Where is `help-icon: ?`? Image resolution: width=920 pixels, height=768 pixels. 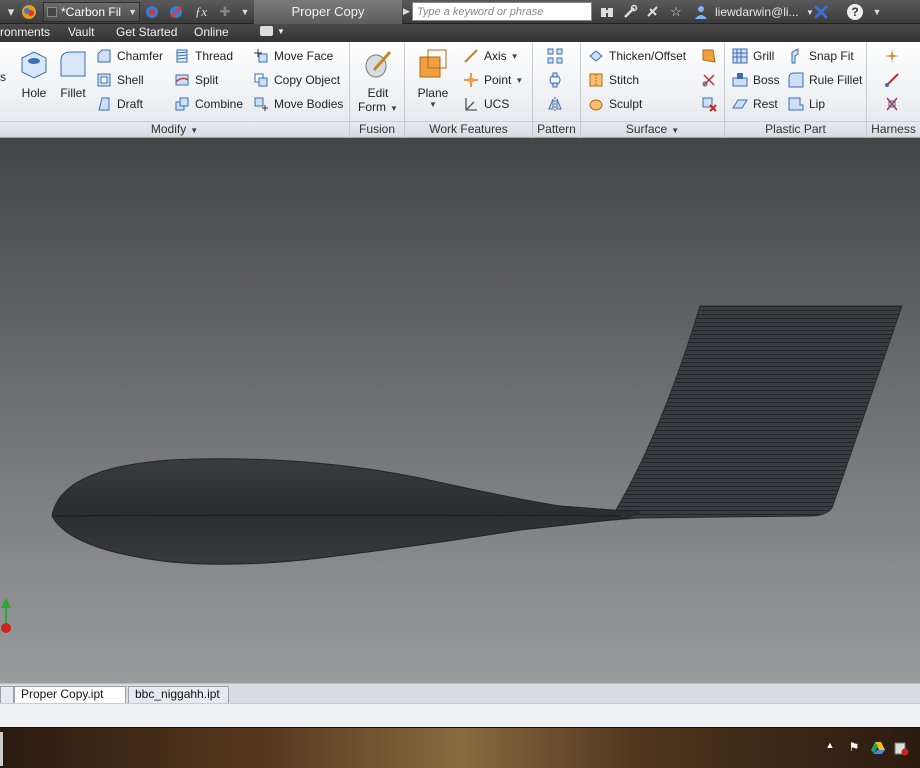
help-icon: ? is located at coordinates (855, 12).